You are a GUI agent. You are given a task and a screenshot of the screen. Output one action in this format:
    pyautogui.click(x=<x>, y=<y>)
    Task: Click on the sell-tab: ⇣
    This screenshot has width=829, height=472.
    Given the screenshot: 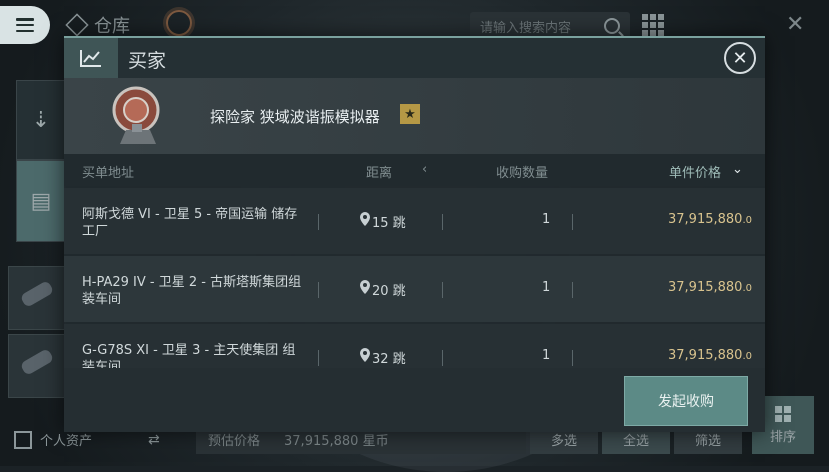 What is the action you would take?
    pyautogui.click(x=41, y=120)
    